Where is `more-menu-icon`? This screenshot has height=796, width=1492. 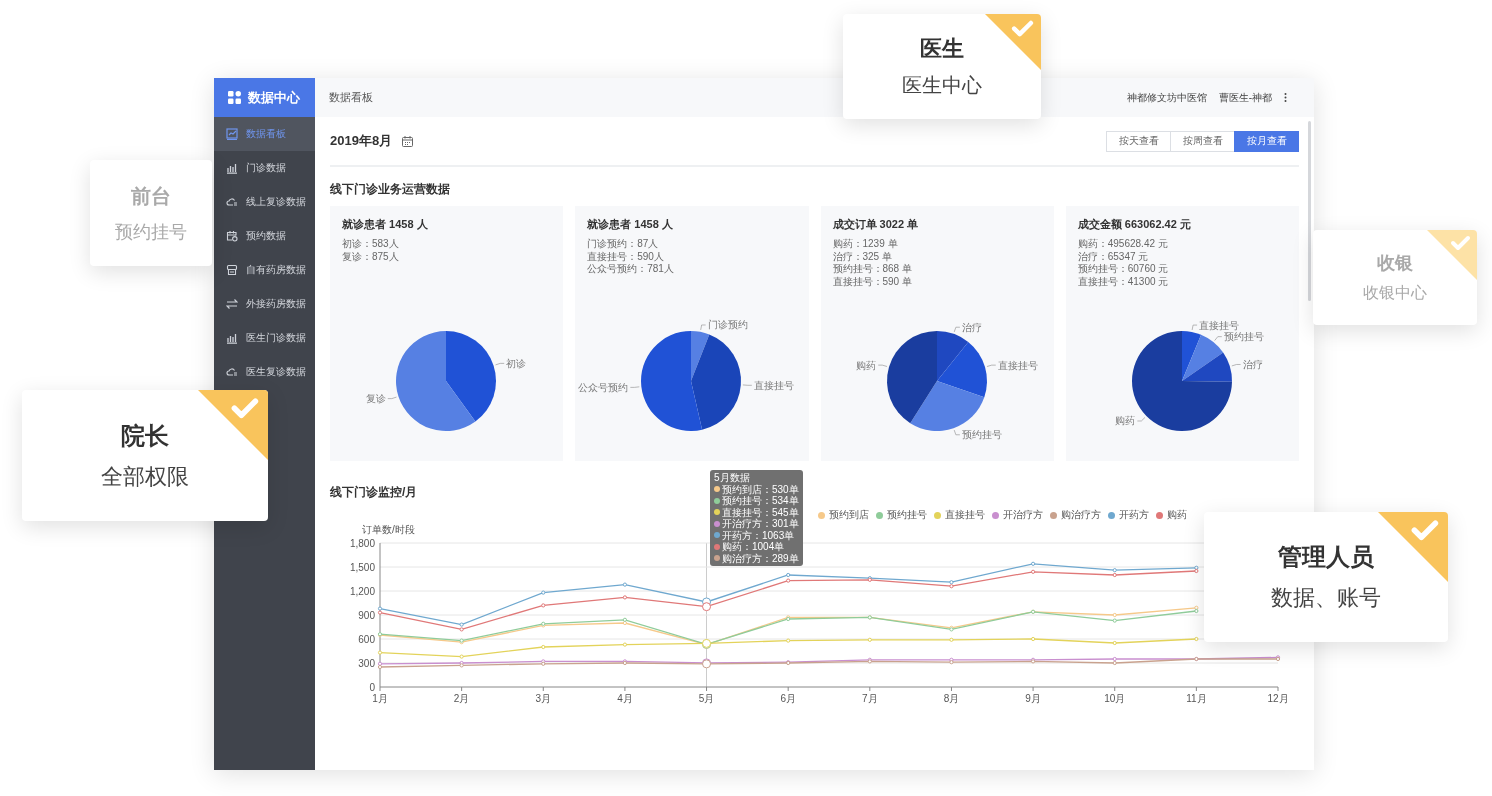
more-menu-icon is located at coordinates (1285, 97).